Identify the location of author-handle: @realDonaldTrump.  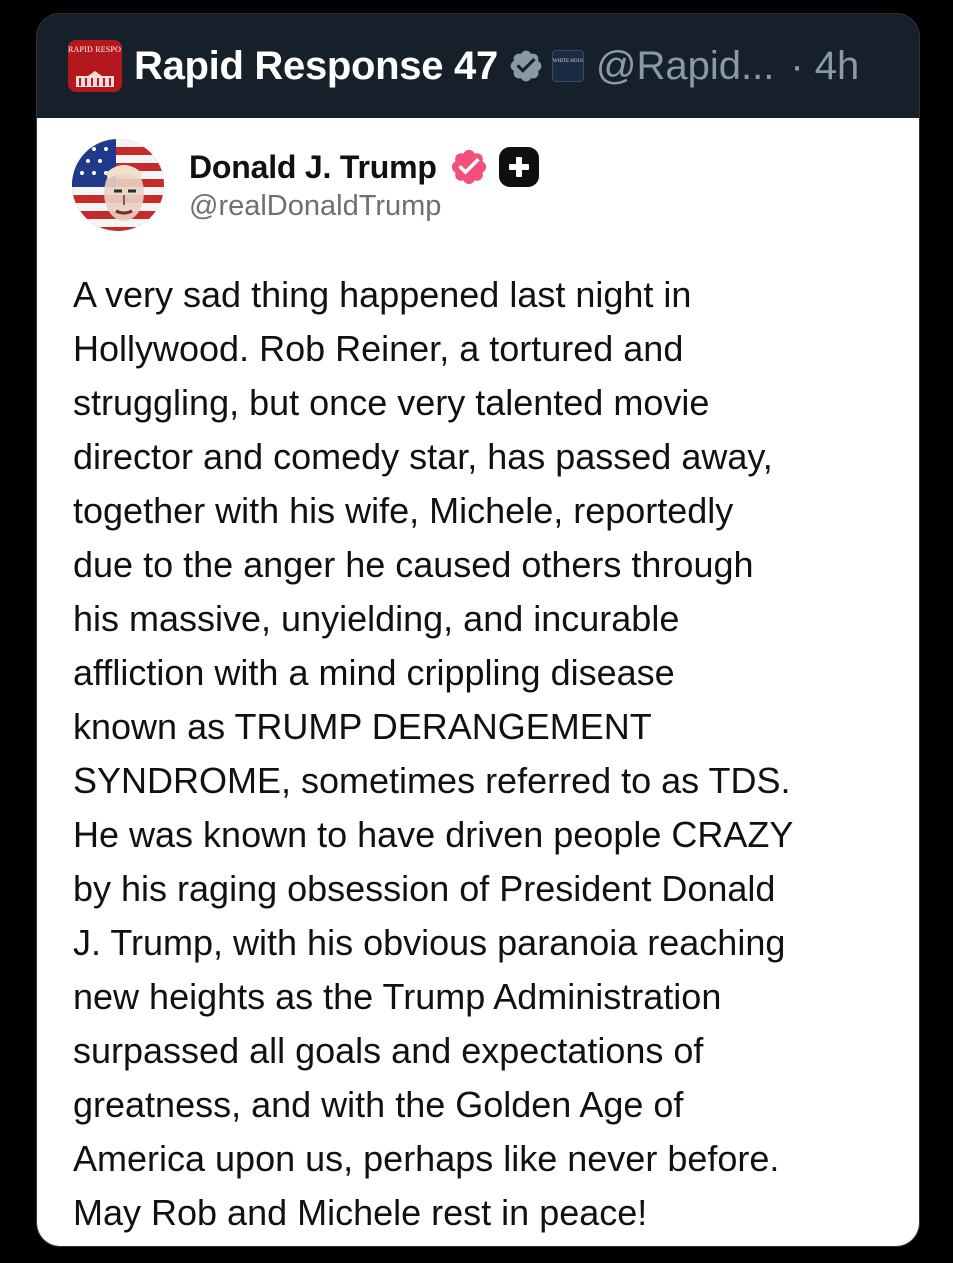
(364, 206).